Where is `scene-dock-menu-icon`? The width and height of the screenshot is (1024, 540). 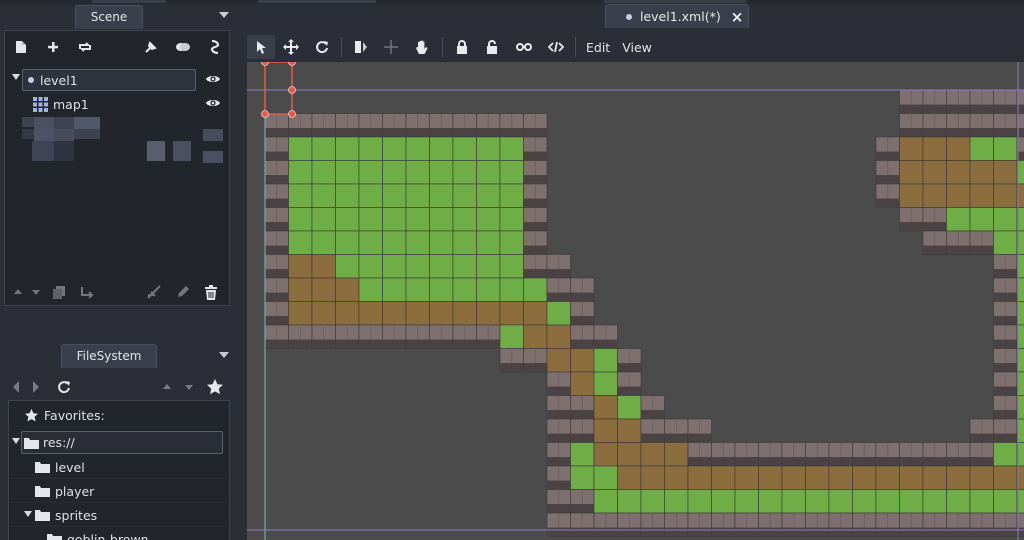 scene-dock-menu-icon is located at coordinates (224, 15).